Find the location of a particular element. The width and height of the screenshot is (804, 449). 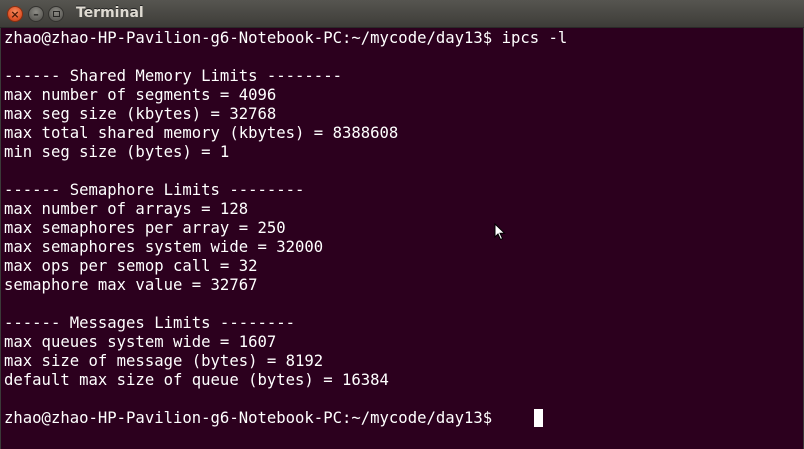

text-cursor is located at coordinates (538, 418).